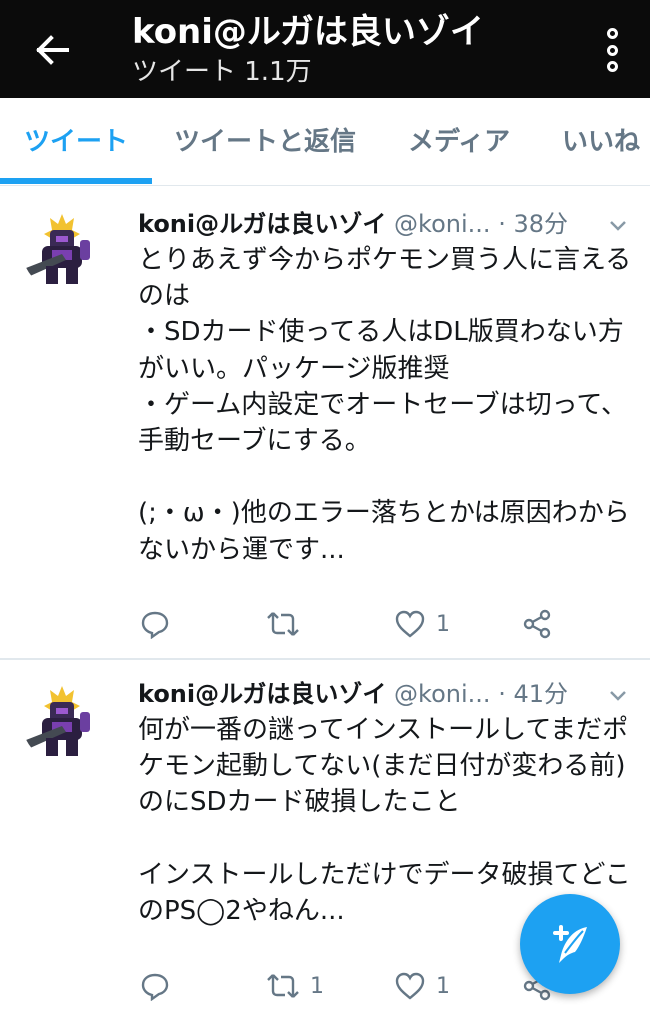  What do you see at coordinates (76, 181) in the screenshot?
I see `active-tab-indicator` at bounding box center [76, 181].